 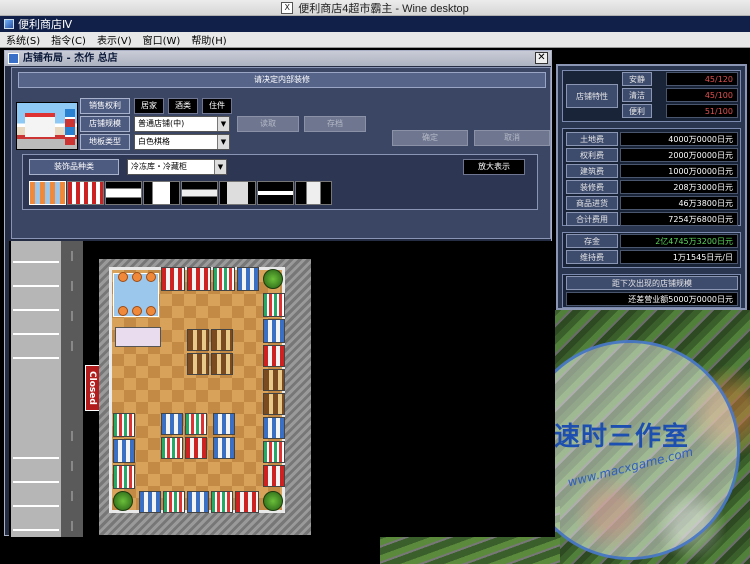 What do you see at coordinates (13, 58) in the screenshot?
I see `dialog-icon` at bounding box center [13, 58].